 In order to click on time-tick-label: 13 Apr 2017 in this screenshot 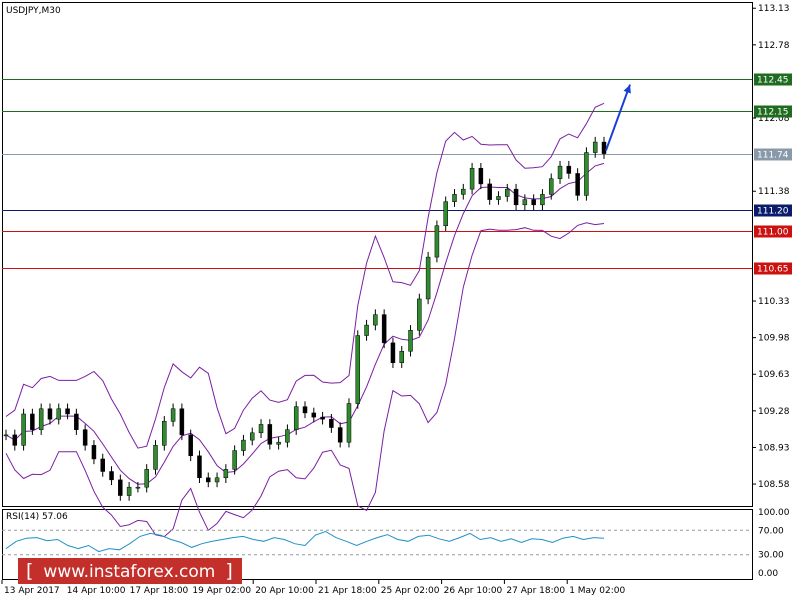, I will do `click(32, 591)`.